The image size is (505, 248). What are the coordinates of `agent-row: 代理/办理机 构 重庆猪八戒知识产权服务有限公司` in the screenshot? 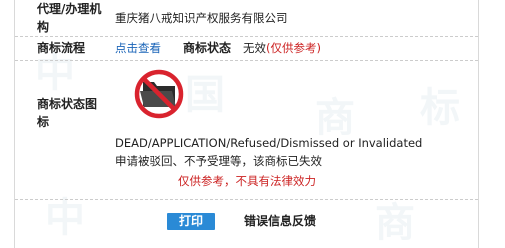 It's located at (246, 18).